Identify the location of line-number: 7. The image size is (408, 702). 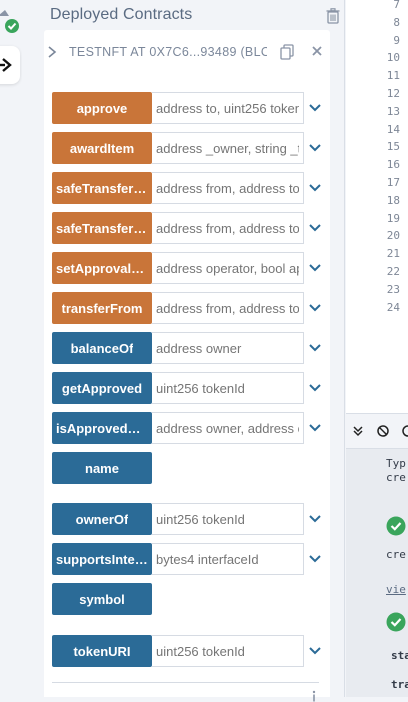
(396, 5).